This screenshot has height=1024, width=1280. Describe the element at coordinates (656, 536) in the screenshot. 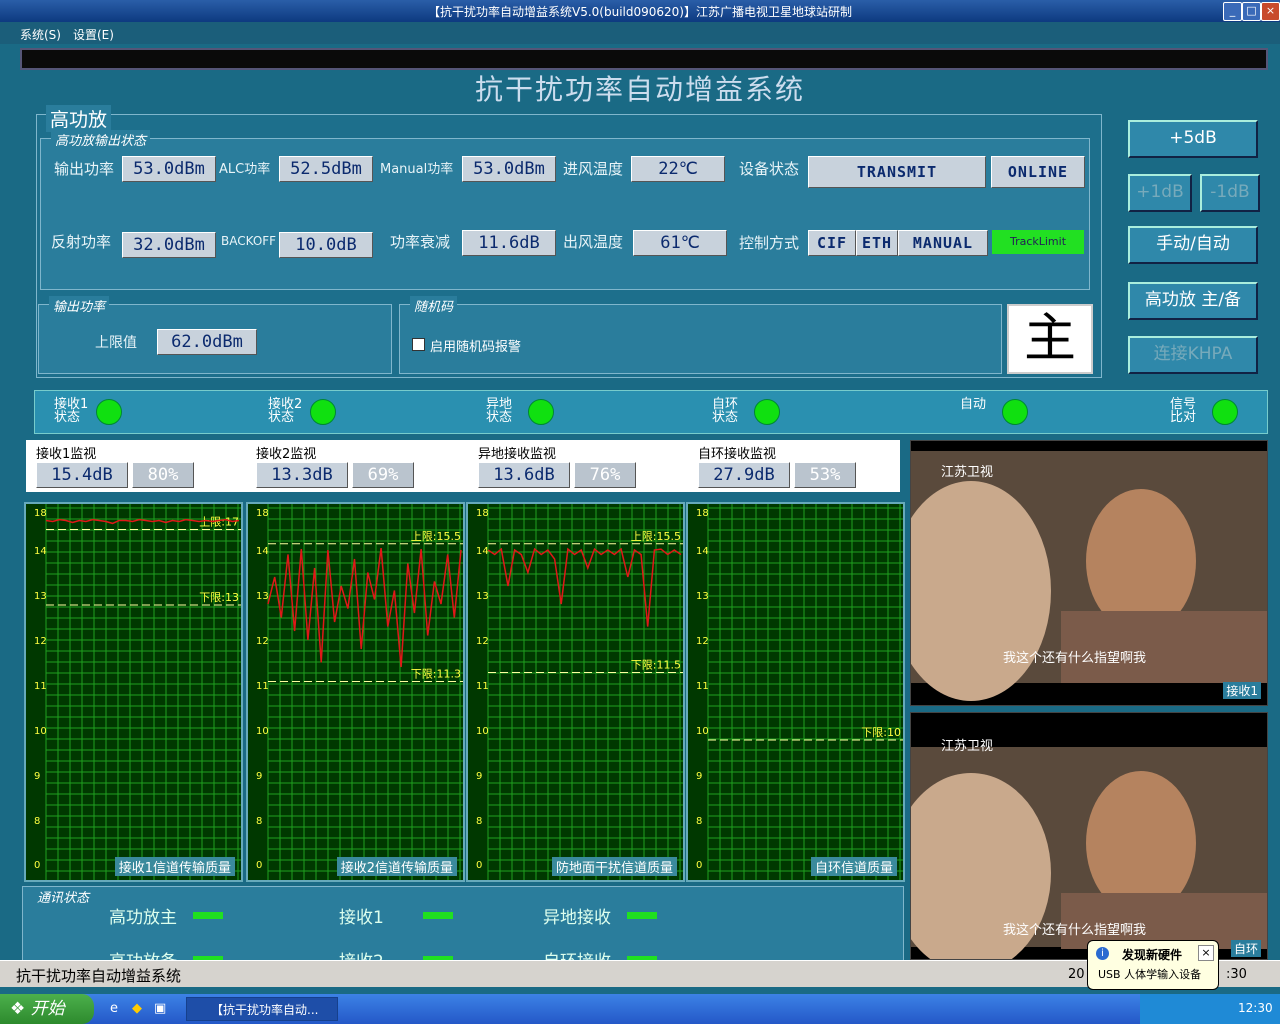

I see `upper-limit-label: 上限:15.5` at that location.